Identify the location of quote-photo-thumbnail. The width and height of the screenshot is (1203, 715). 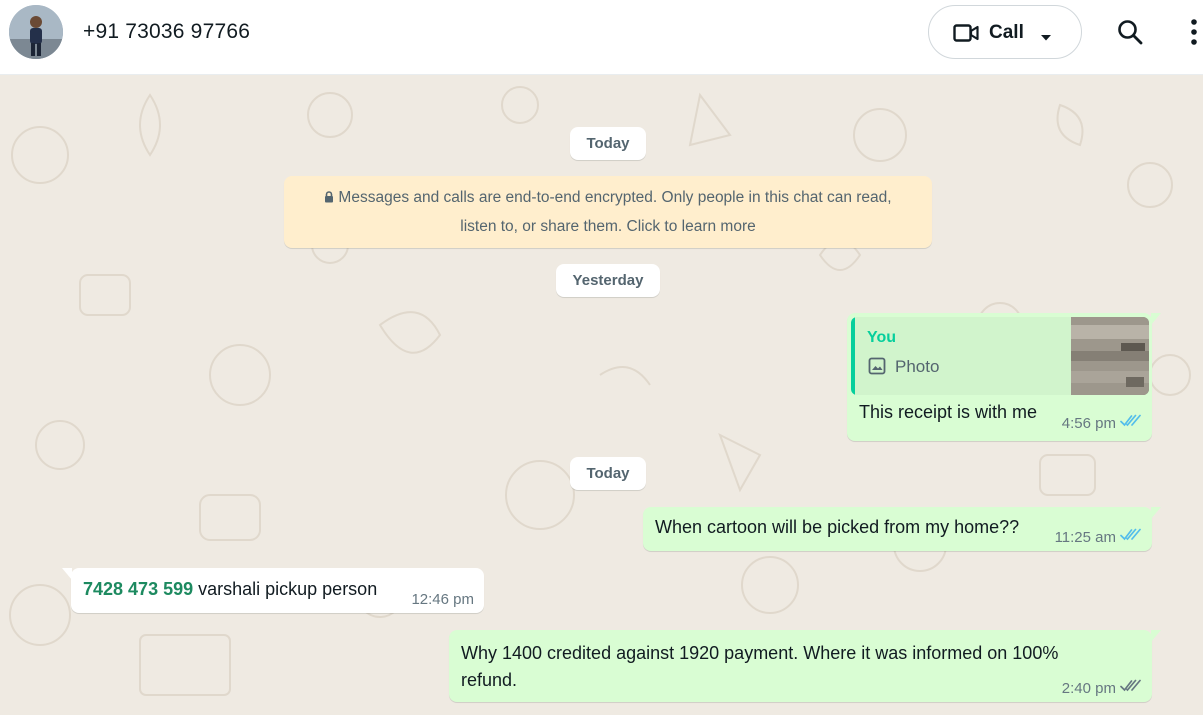
(1110, 356).